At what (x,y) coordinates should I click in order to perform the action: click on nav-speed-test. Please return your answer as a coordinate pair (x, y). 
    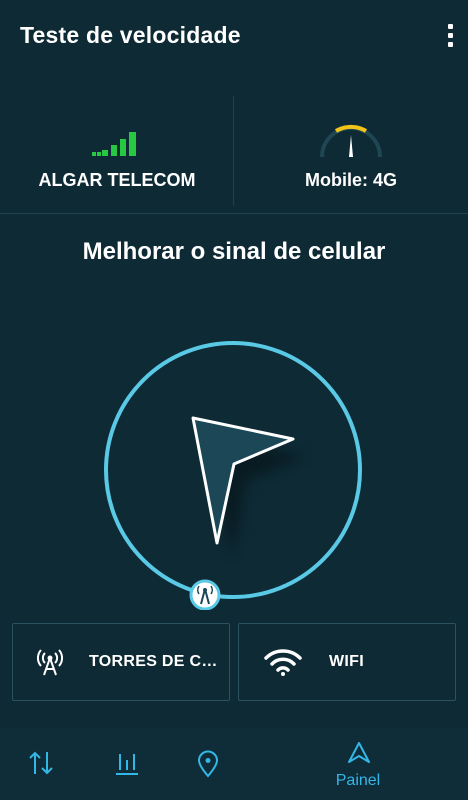
    Looking at the image, I should click on (42, 764).